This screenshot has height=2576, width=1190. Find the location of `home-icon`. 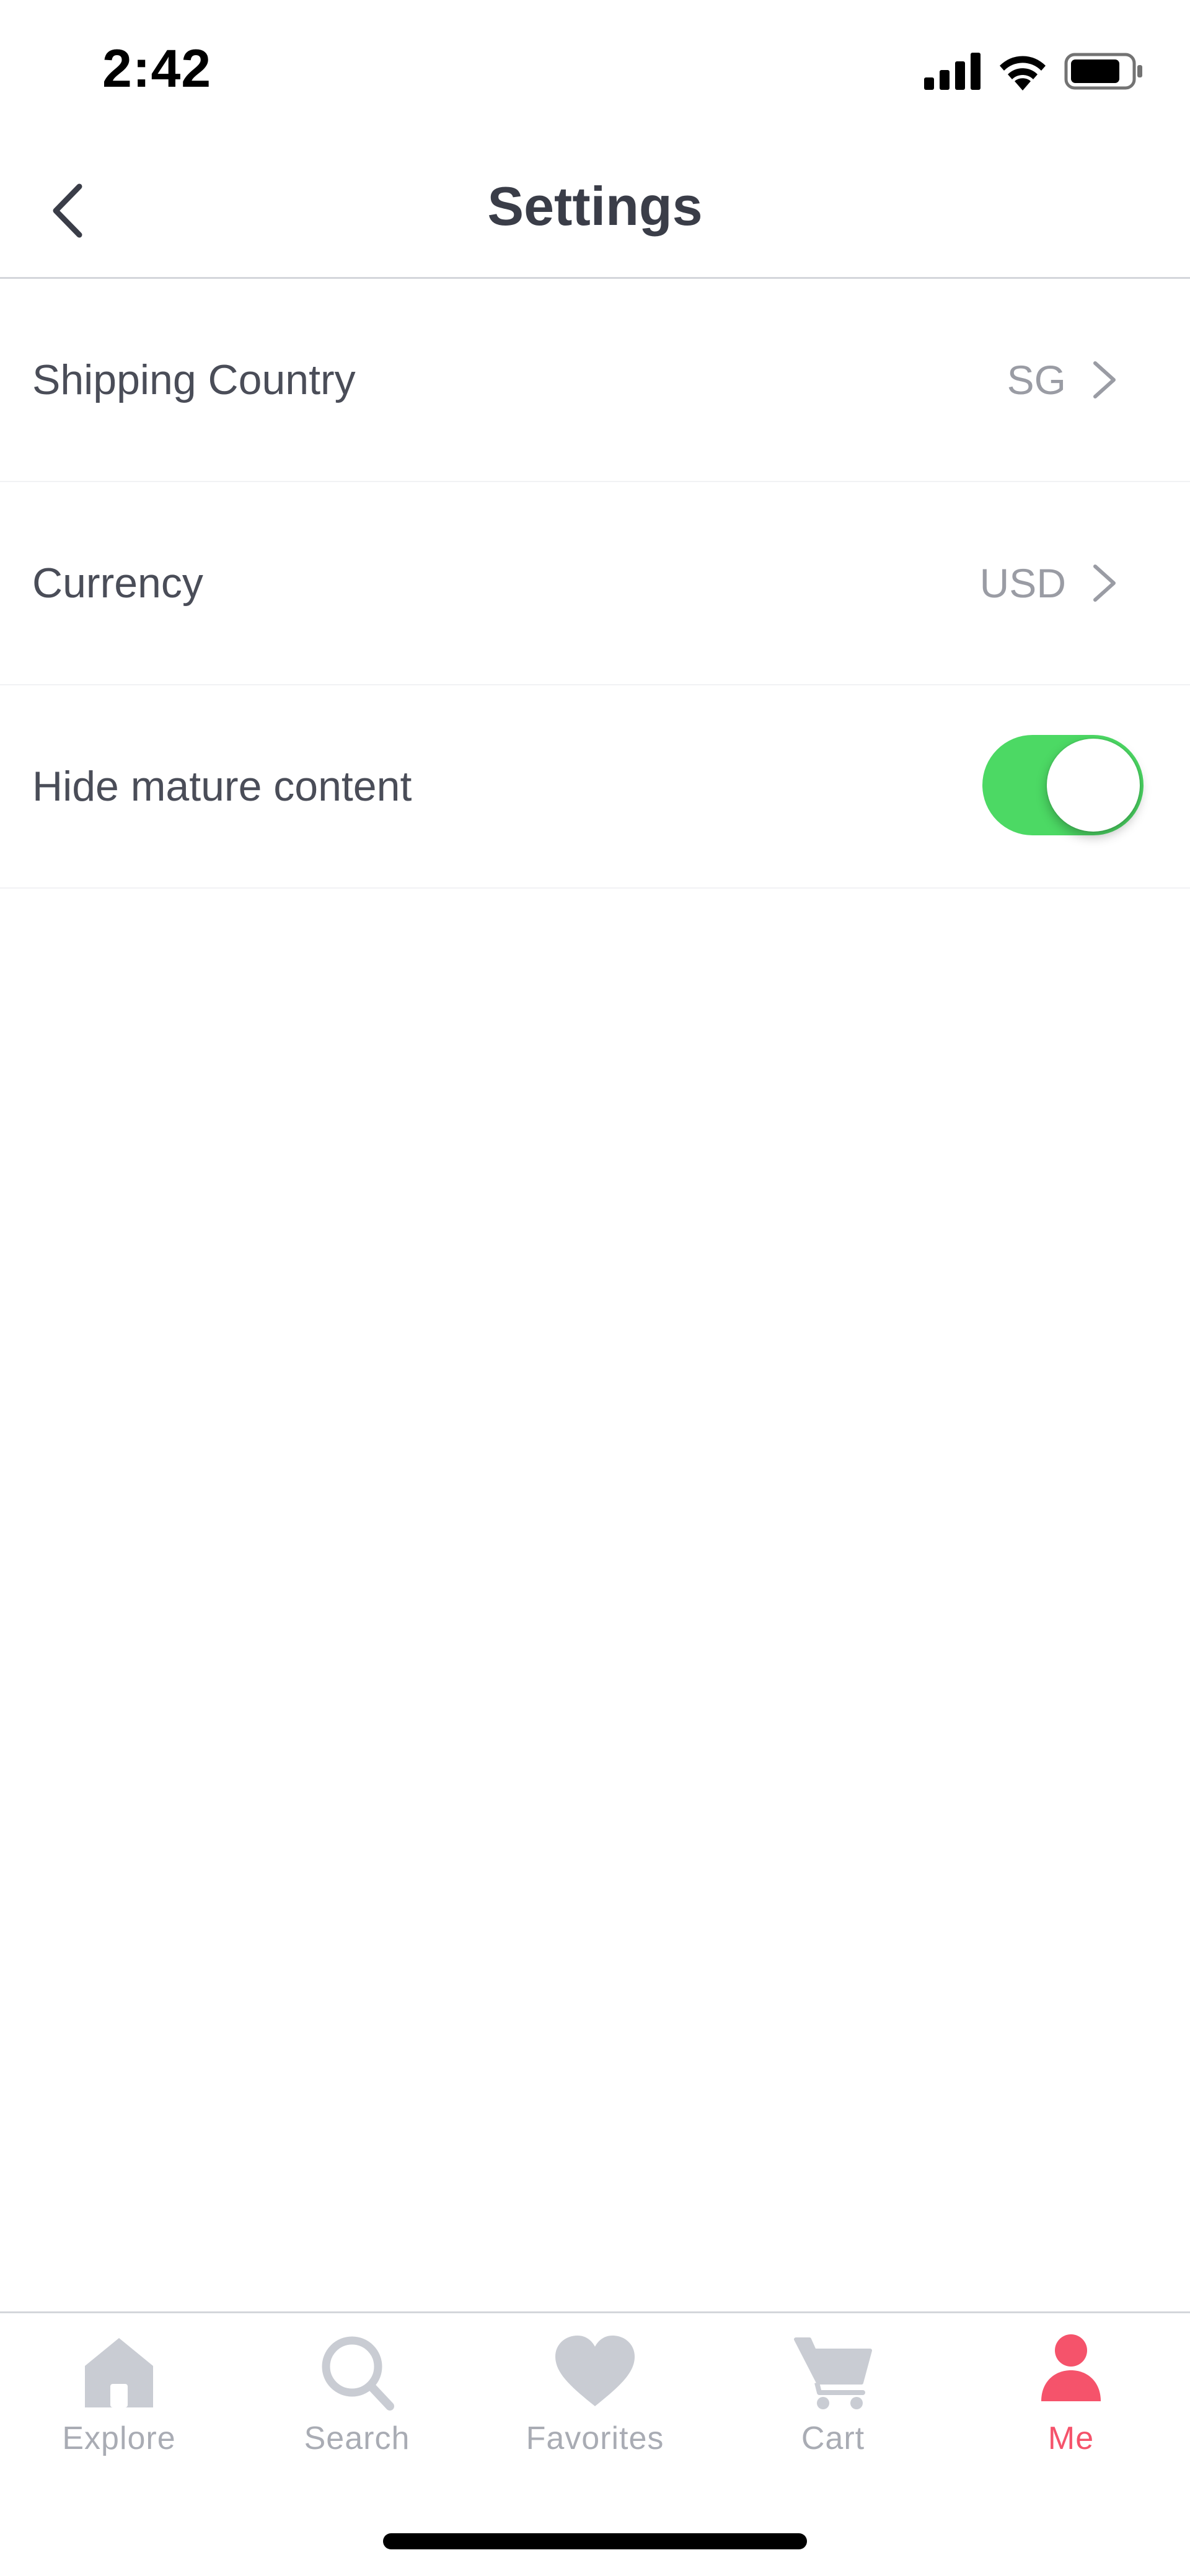

home-icon is located at coordinates (119, 2373).